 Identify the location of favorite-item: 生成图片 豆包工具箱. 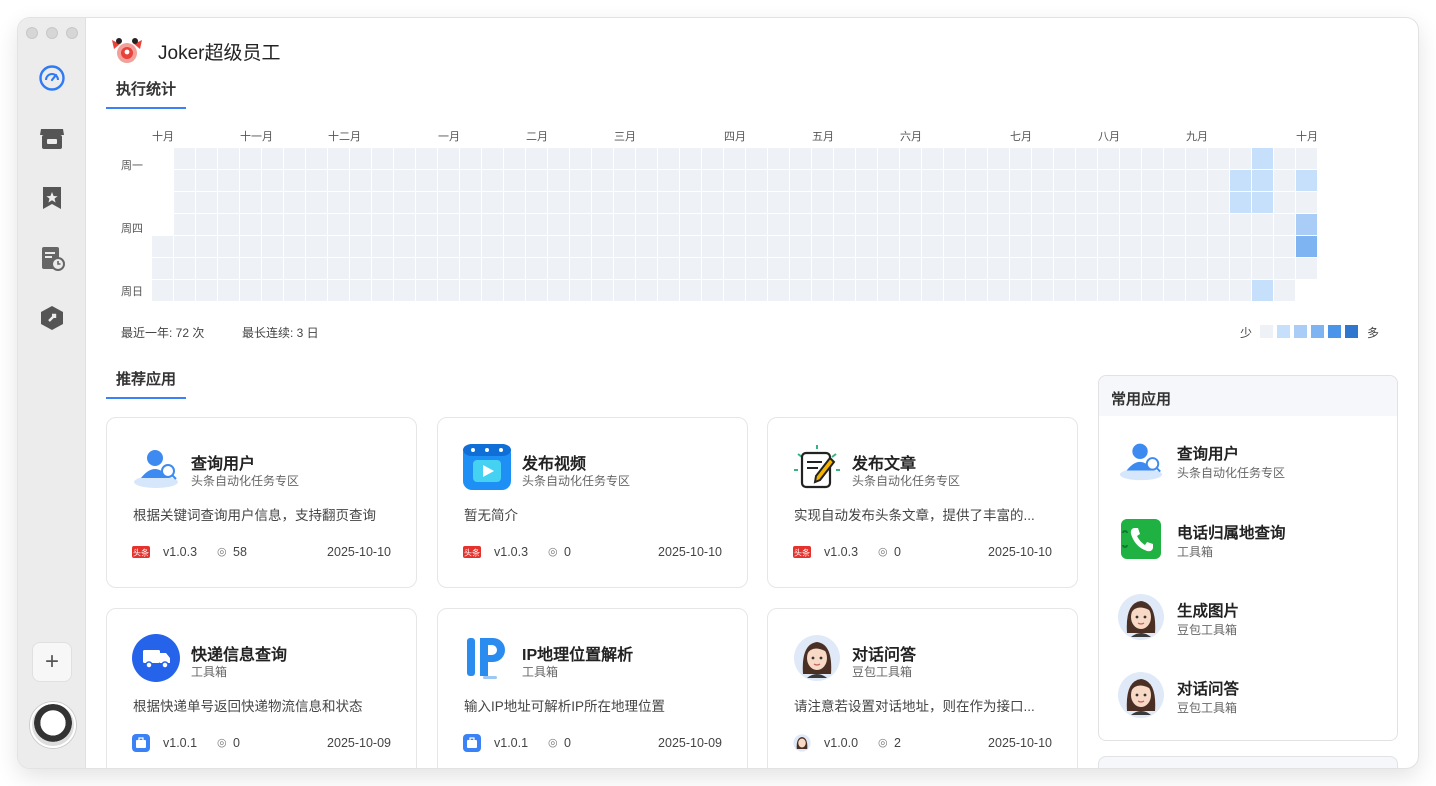
(1252, 619).